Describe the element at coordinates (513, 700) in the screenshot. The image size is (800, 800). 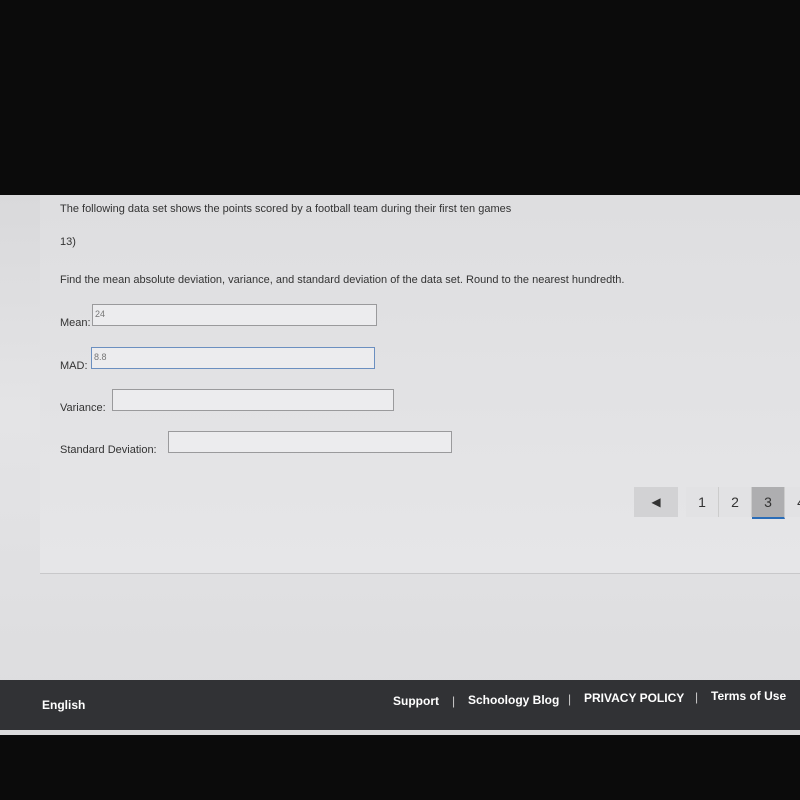
I see `schoology-blog-link: Schoology Blog` at that location.